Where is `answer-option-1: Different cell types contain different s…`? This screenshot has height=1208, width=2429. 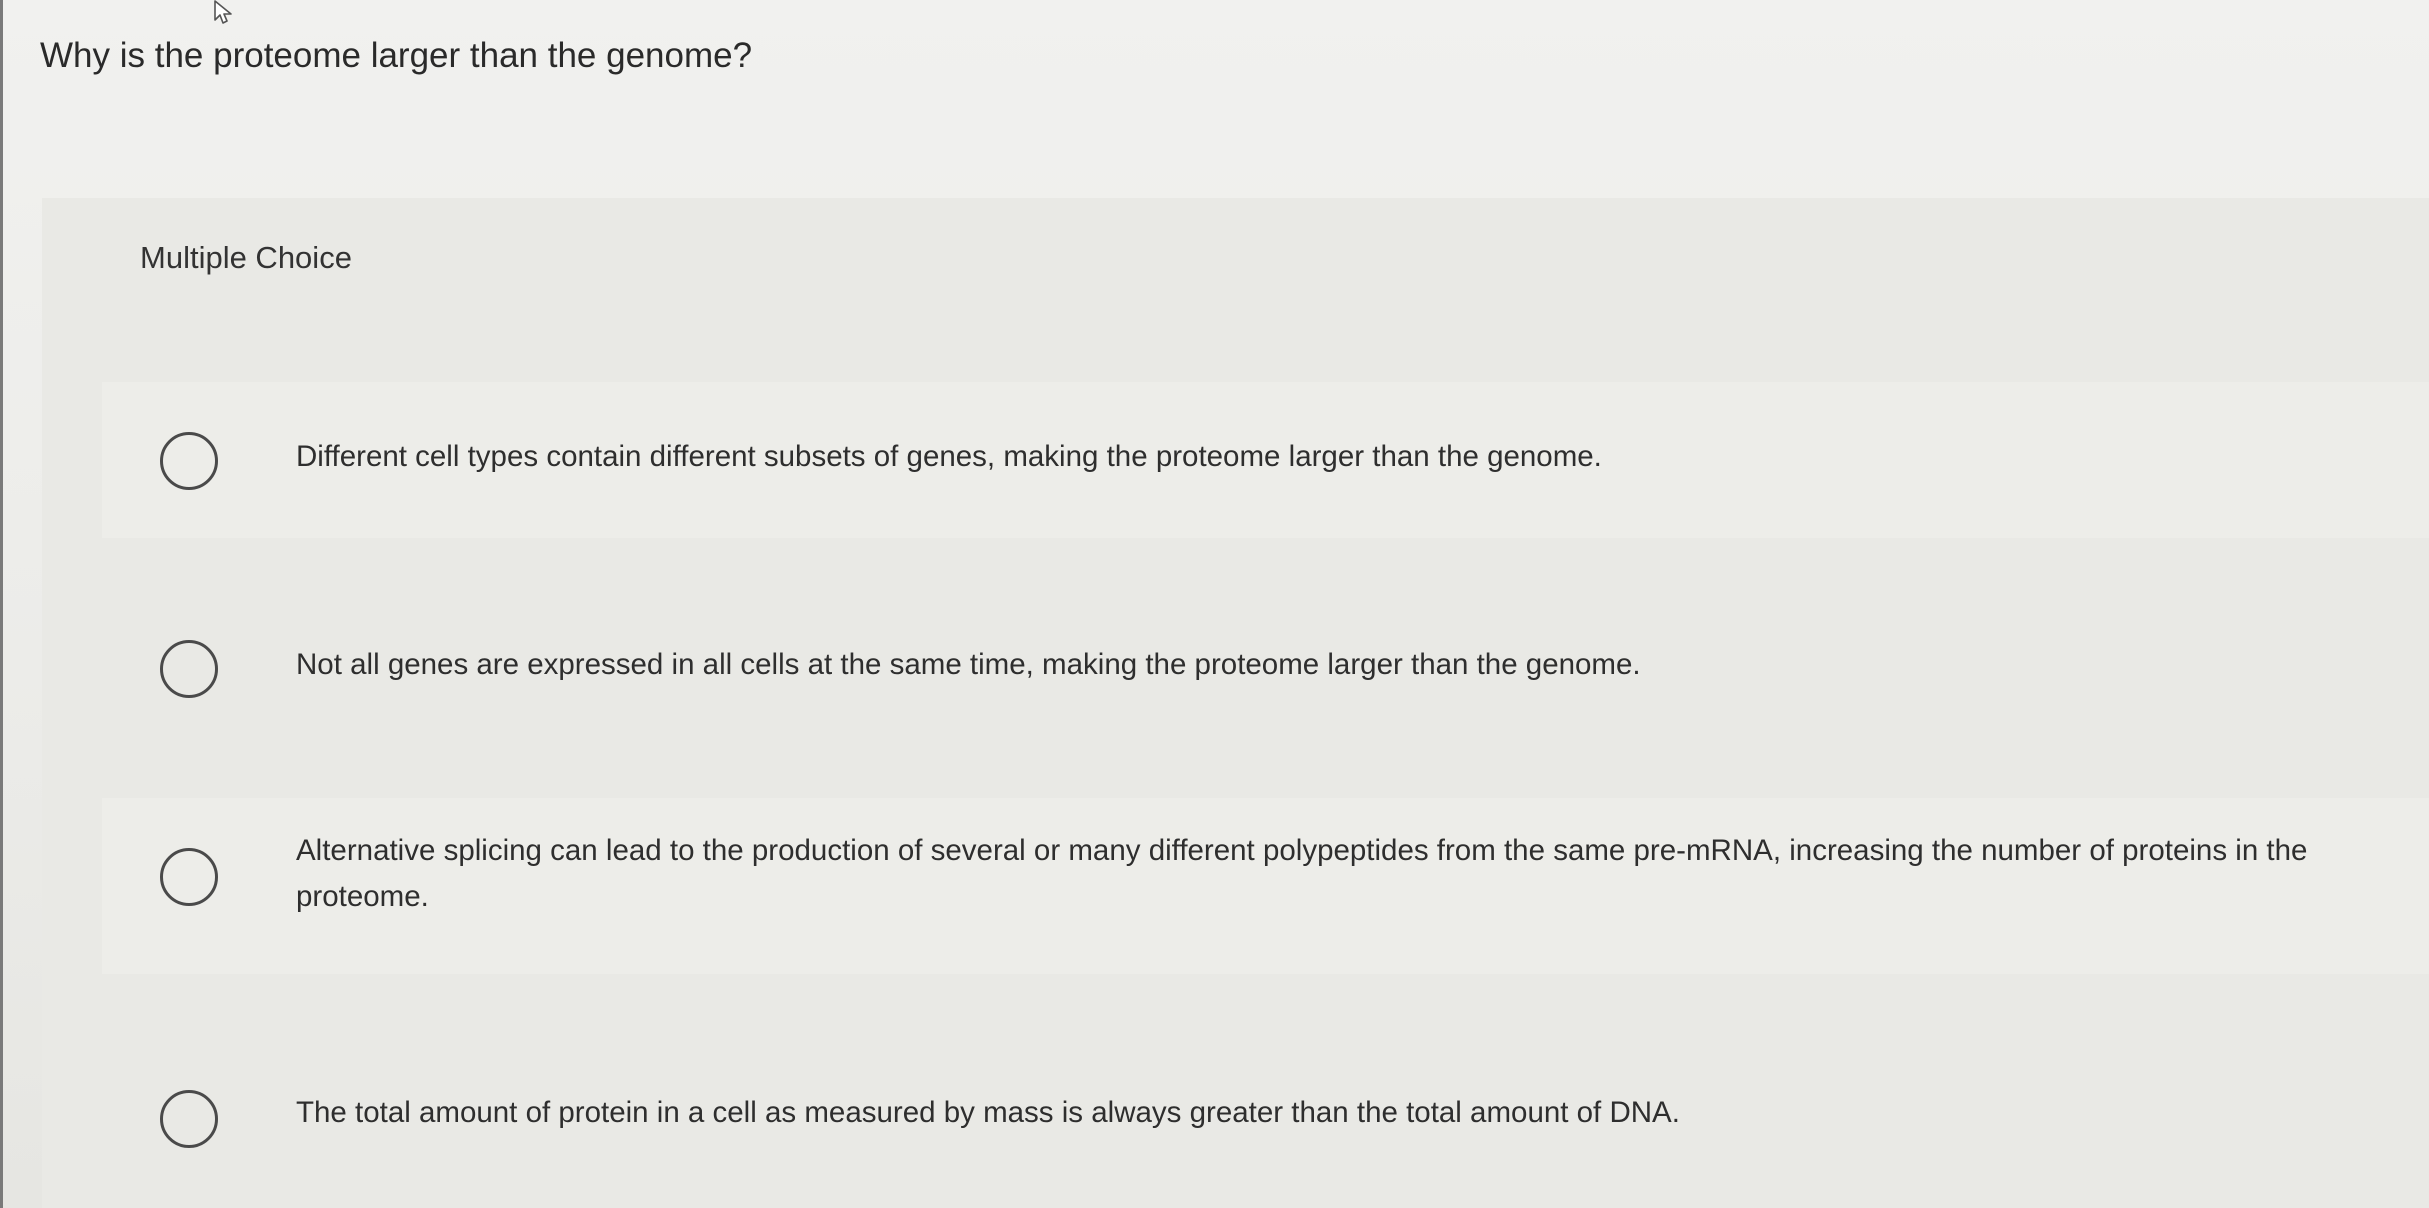
answer-option-1: Different cell types contain different s… is located at coordinates (1265, 460).